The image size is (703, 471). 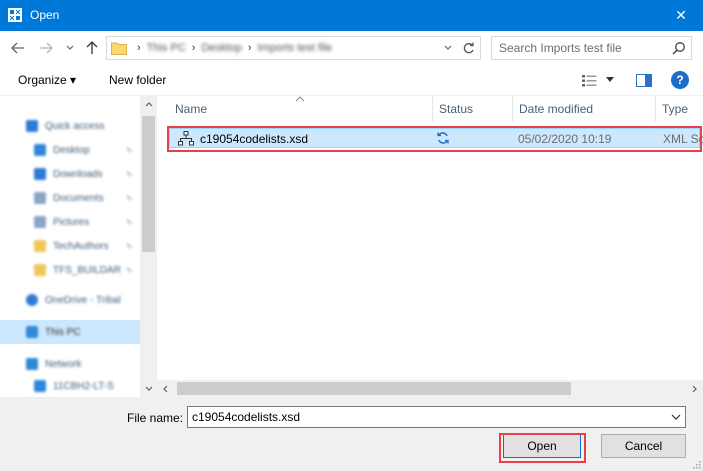 I want to click on nav-item-label: TechAuthors, so click(x=81, y=246).